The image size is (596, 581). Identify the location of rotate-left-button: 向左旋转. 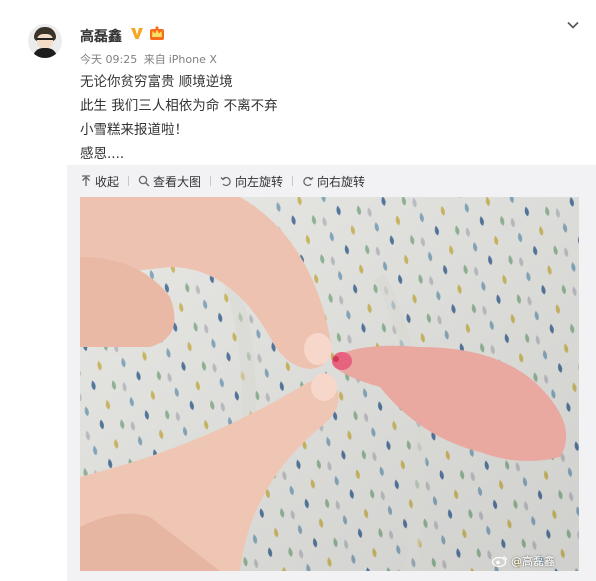
(251, 181).